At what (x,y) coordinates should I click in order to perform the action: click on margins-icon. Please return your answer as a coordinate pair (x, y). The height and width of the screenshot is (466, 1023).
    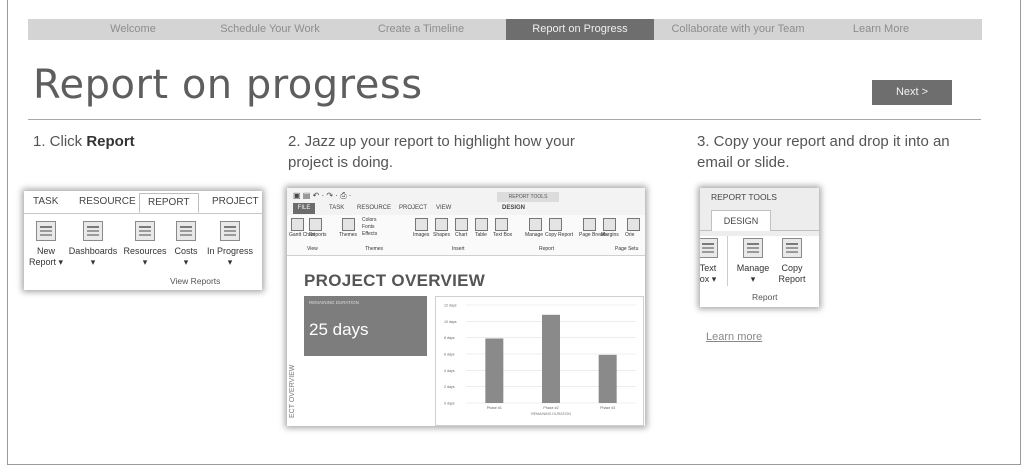
    Looking at the image, I should click on (609, 224).